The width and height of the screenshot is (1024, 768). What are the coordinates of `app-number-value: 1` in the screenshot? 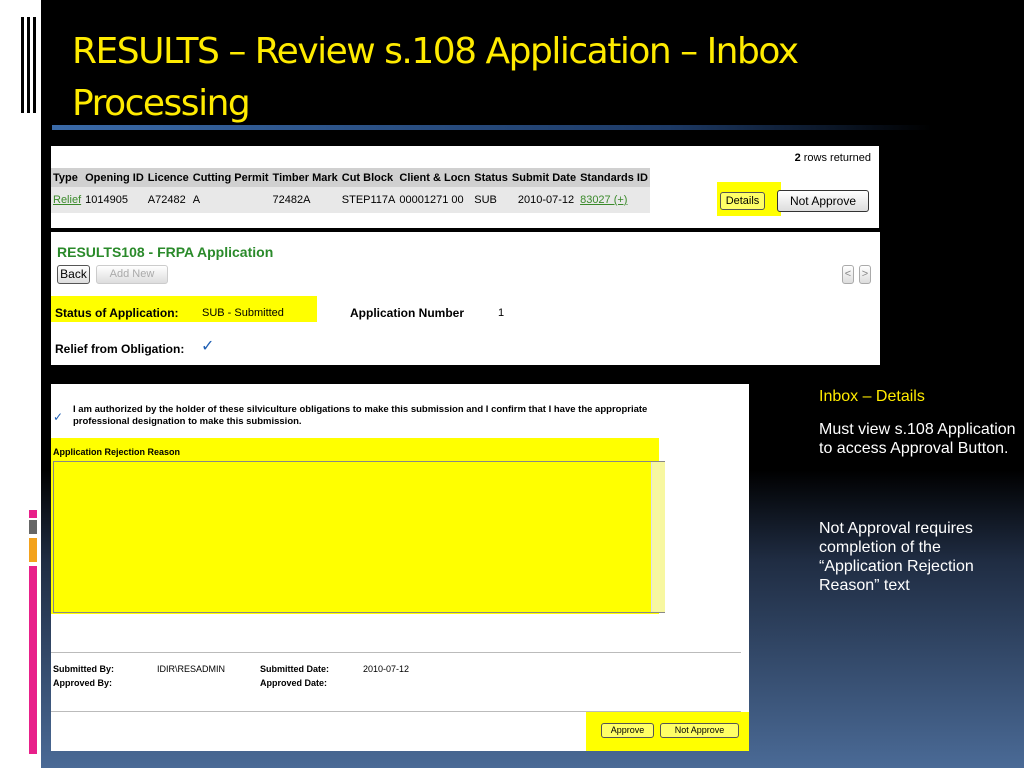 It's located at (501, 313).